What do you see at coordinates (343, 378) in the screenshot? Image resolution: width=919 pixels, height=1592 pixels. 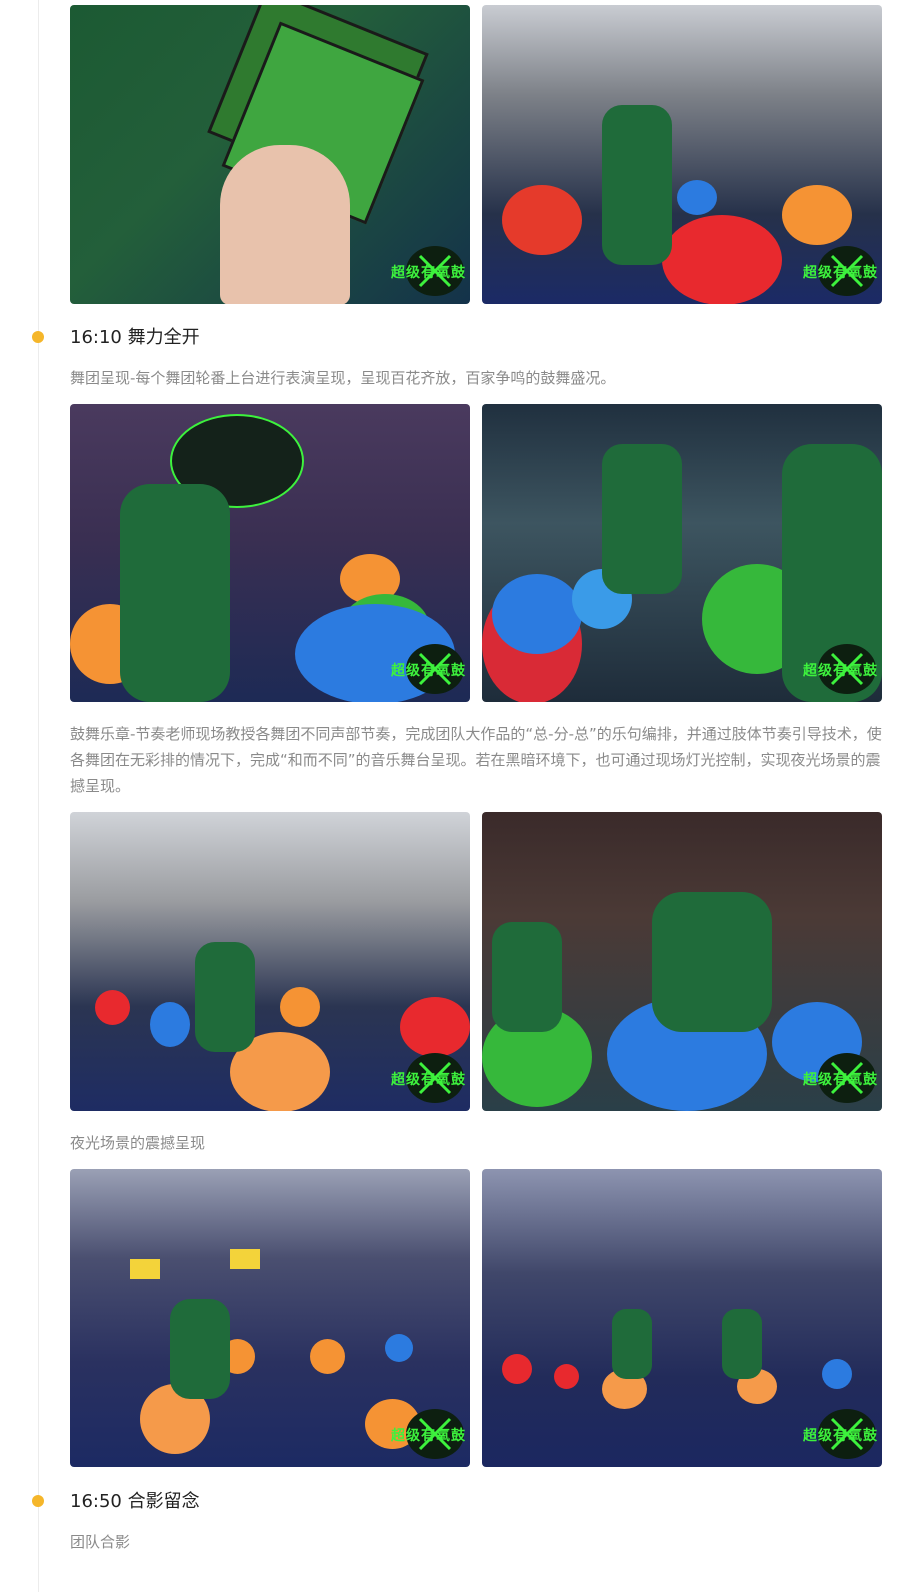 I see `section-description: 舞团呈现-每个舞团轮番上台进行表演呈现，呈现百花齐放，百家争鸣的鼓舞盛况。` at bounding box center [343, 378].